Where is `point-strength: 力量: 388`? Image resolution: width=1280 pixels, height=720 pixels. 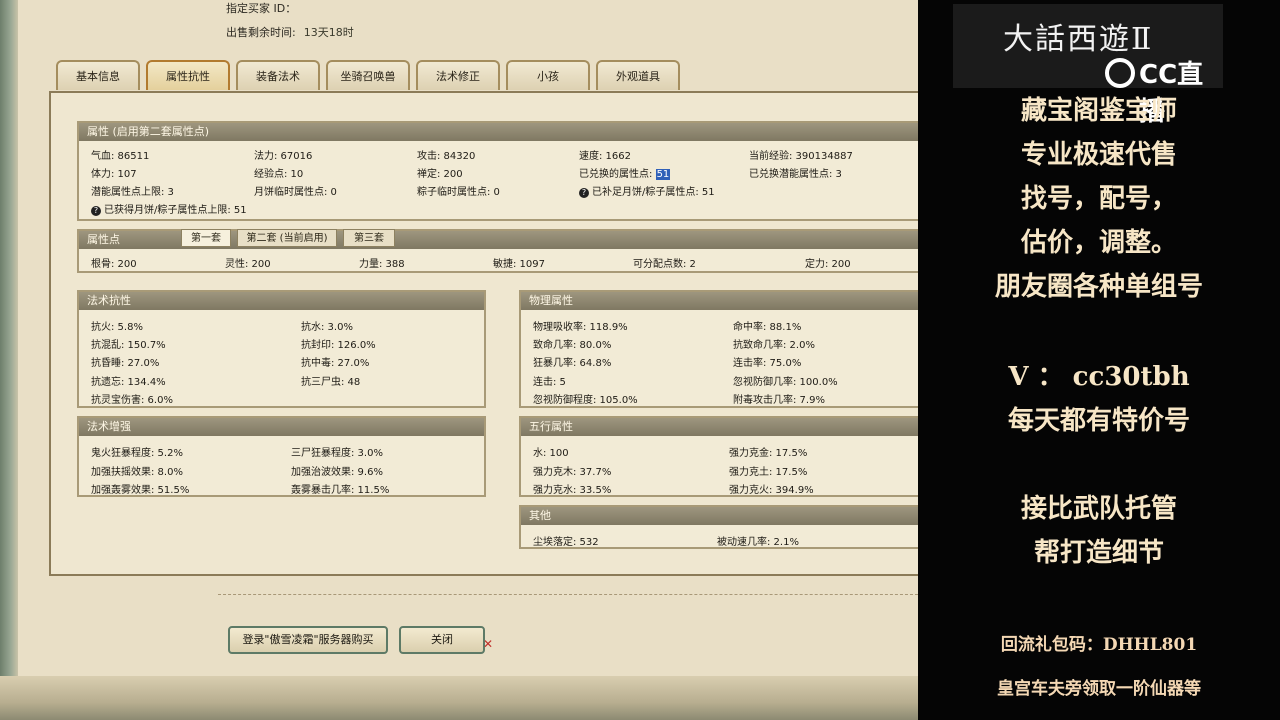
point-strength: 力量: 388 is located at coordinates (382, 264).